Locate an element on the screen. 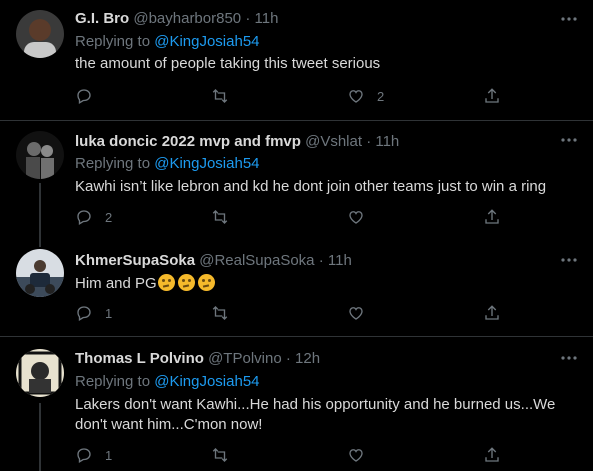 This screenshot has width=593, height=471. timestamp: 12h is located at coordinates (307, 358).